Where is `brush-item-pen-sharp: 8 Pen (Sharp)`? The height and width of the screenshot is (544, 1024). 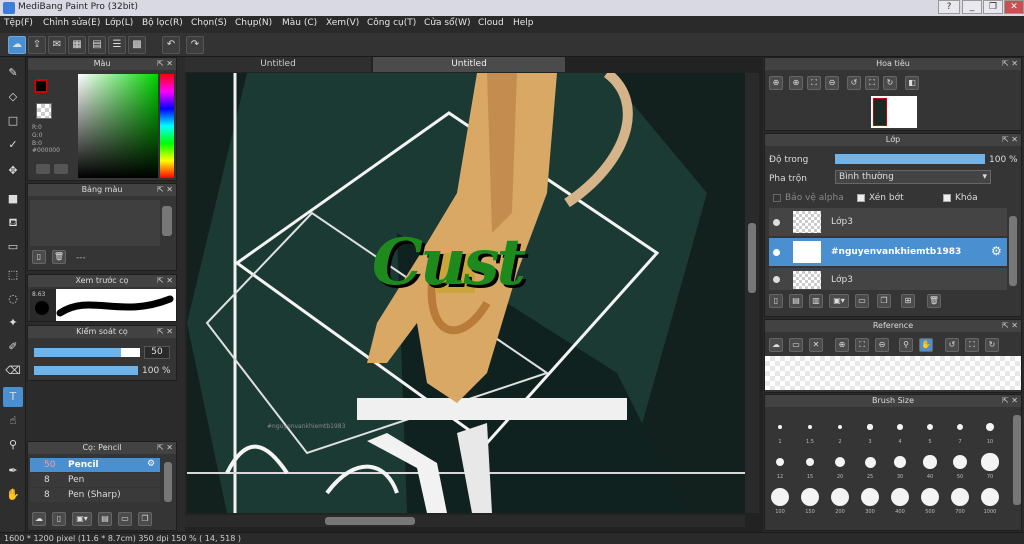 brush-item-pen-sharp: 8 Pen (Sharp) is located at coordinates (95, 495).